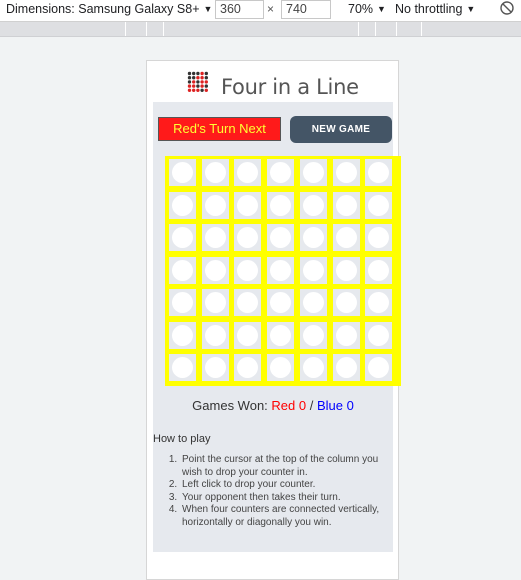  What do you see at coordinates (289, 405) in the screenshot?
I see `red-score: Red 0` at bounding box center [289, 405].